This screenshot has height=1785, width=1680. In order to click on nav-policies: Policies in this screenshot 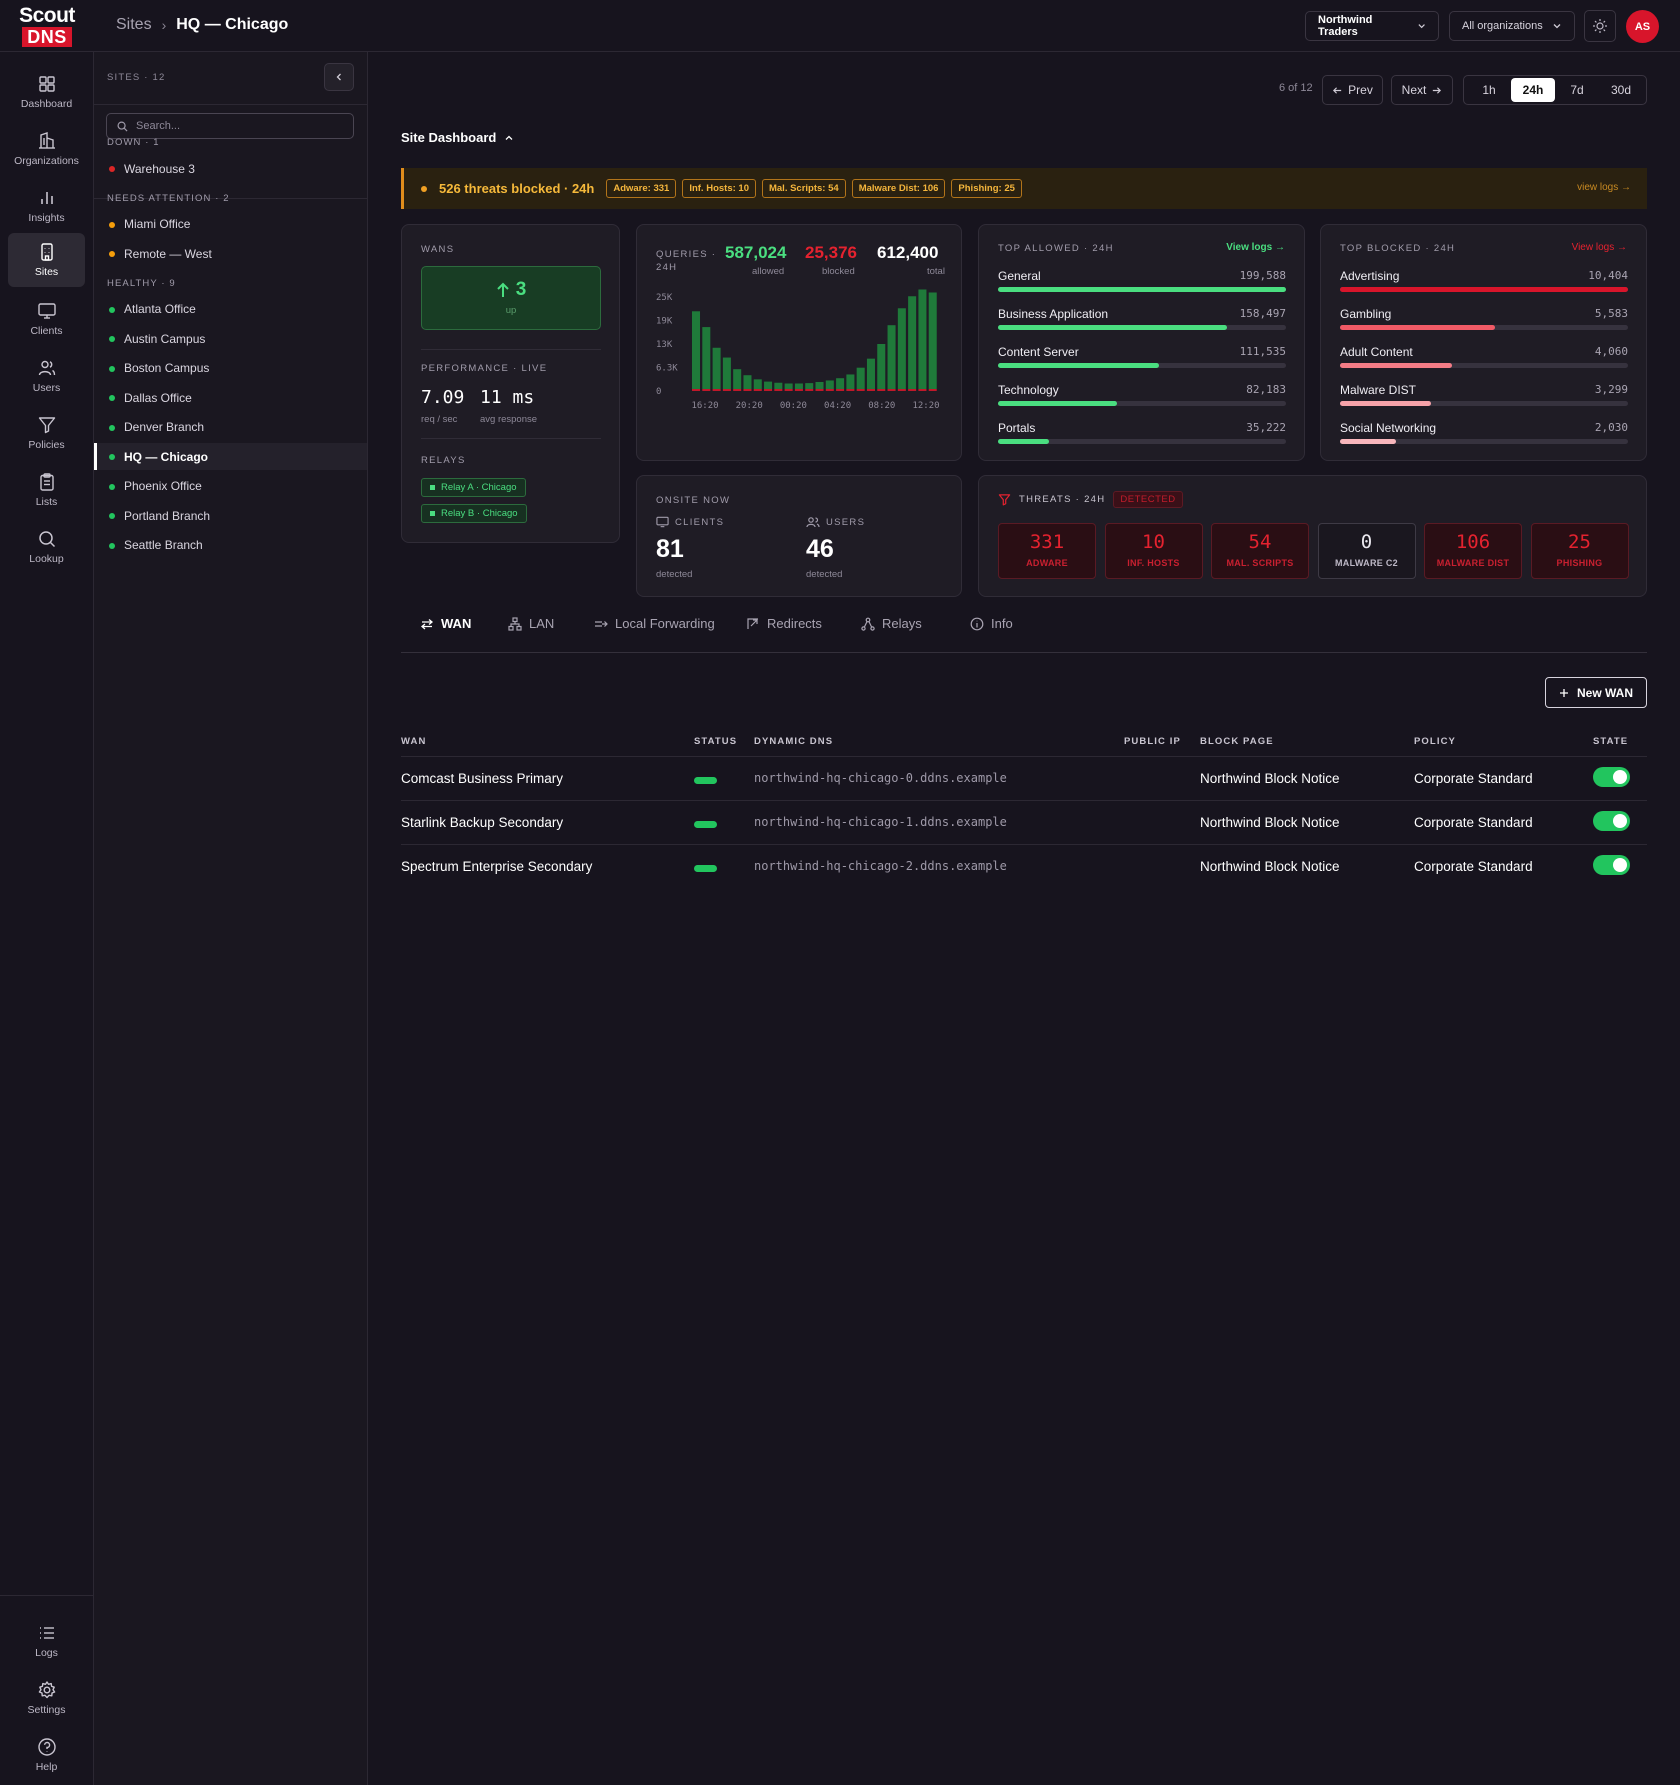, I will do `click(46, 433)`.